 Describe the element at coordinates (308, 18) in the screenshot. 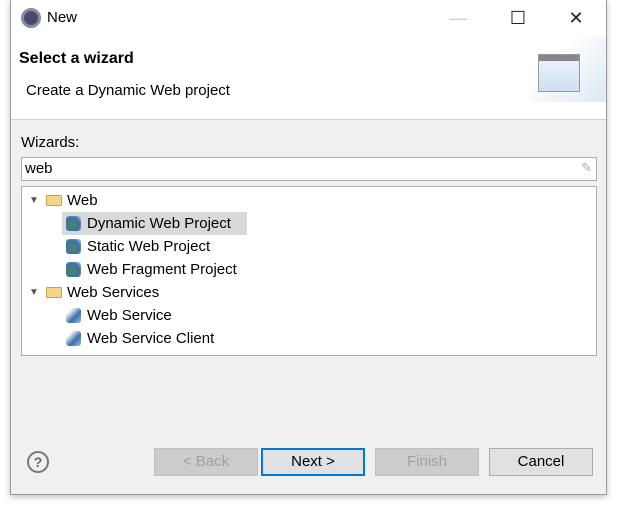

I see `title-bar: New — ☐ ✕` at that location.